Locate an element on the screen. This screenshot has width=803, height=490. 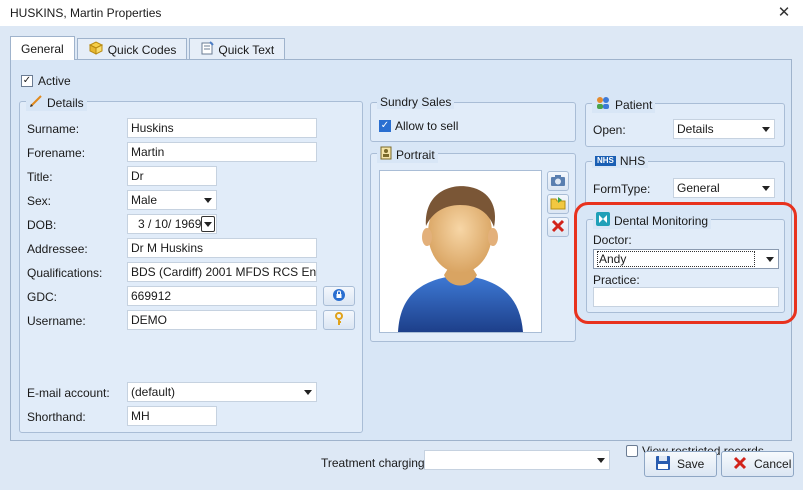
package-icon is located at coordinates (96, 49).